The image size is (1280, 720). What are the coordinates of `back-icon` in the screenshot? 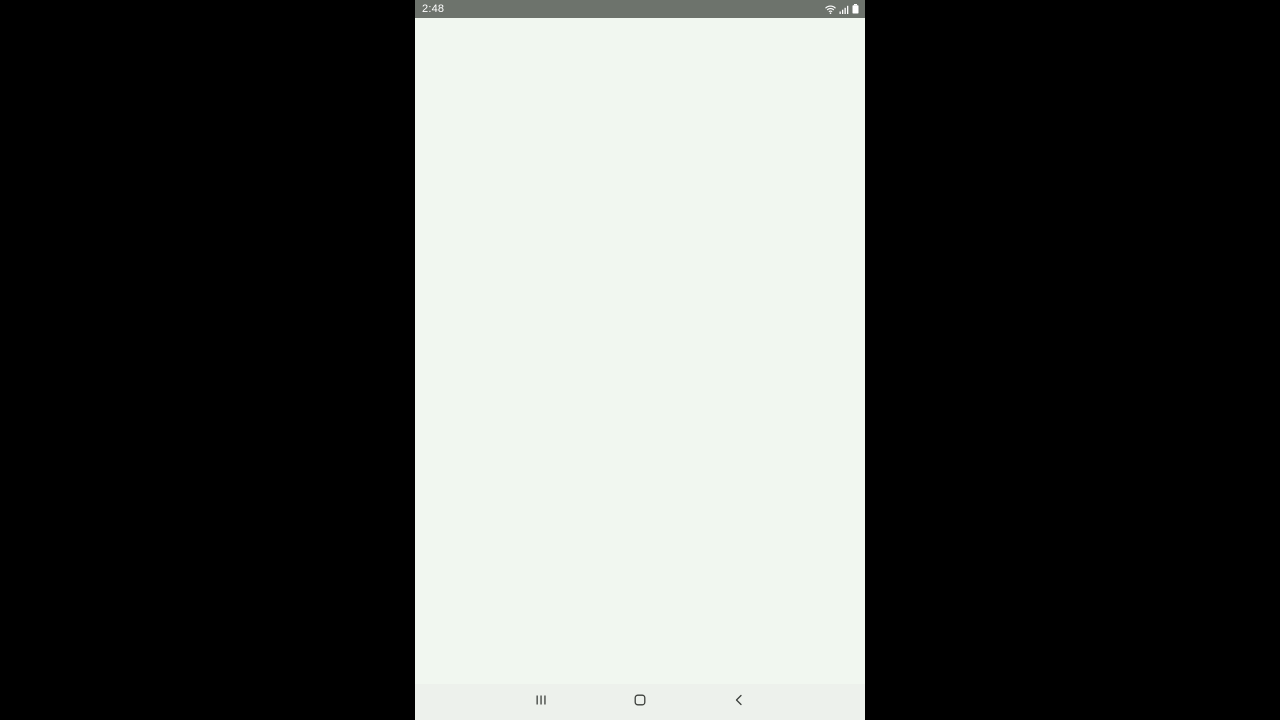 It's located at (739, 702).